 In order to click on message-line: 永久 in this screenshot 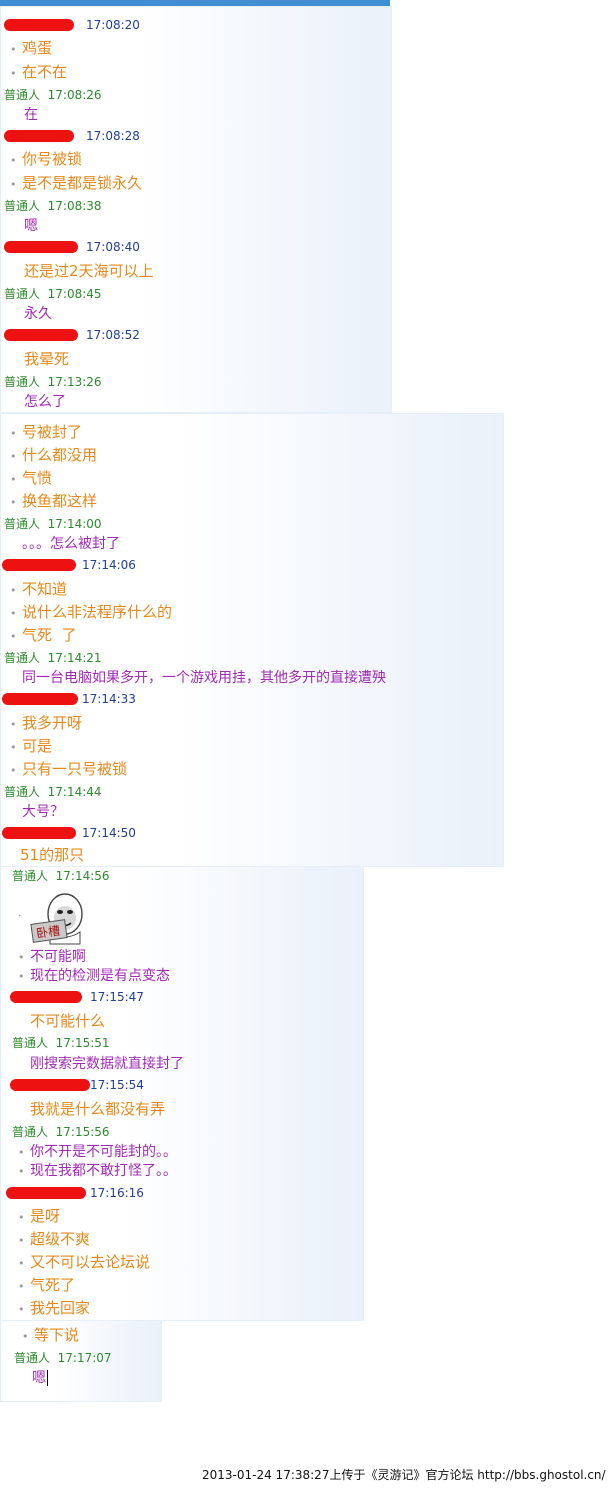, I will do `click(38, 314)`.